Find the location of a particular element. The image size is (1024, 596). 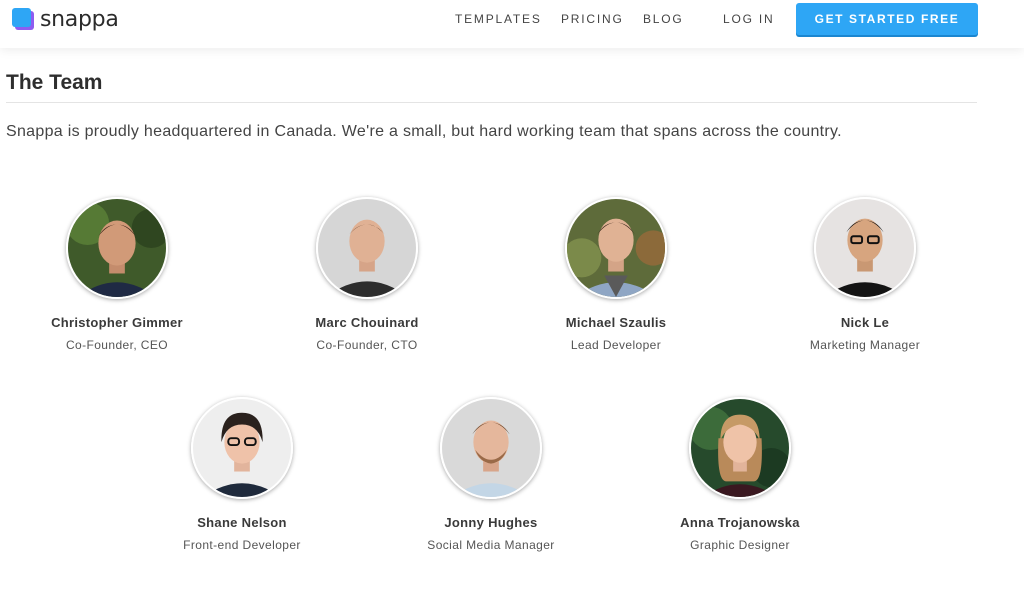

member-name: Shane Nelson is located at coordinates (242, 522).